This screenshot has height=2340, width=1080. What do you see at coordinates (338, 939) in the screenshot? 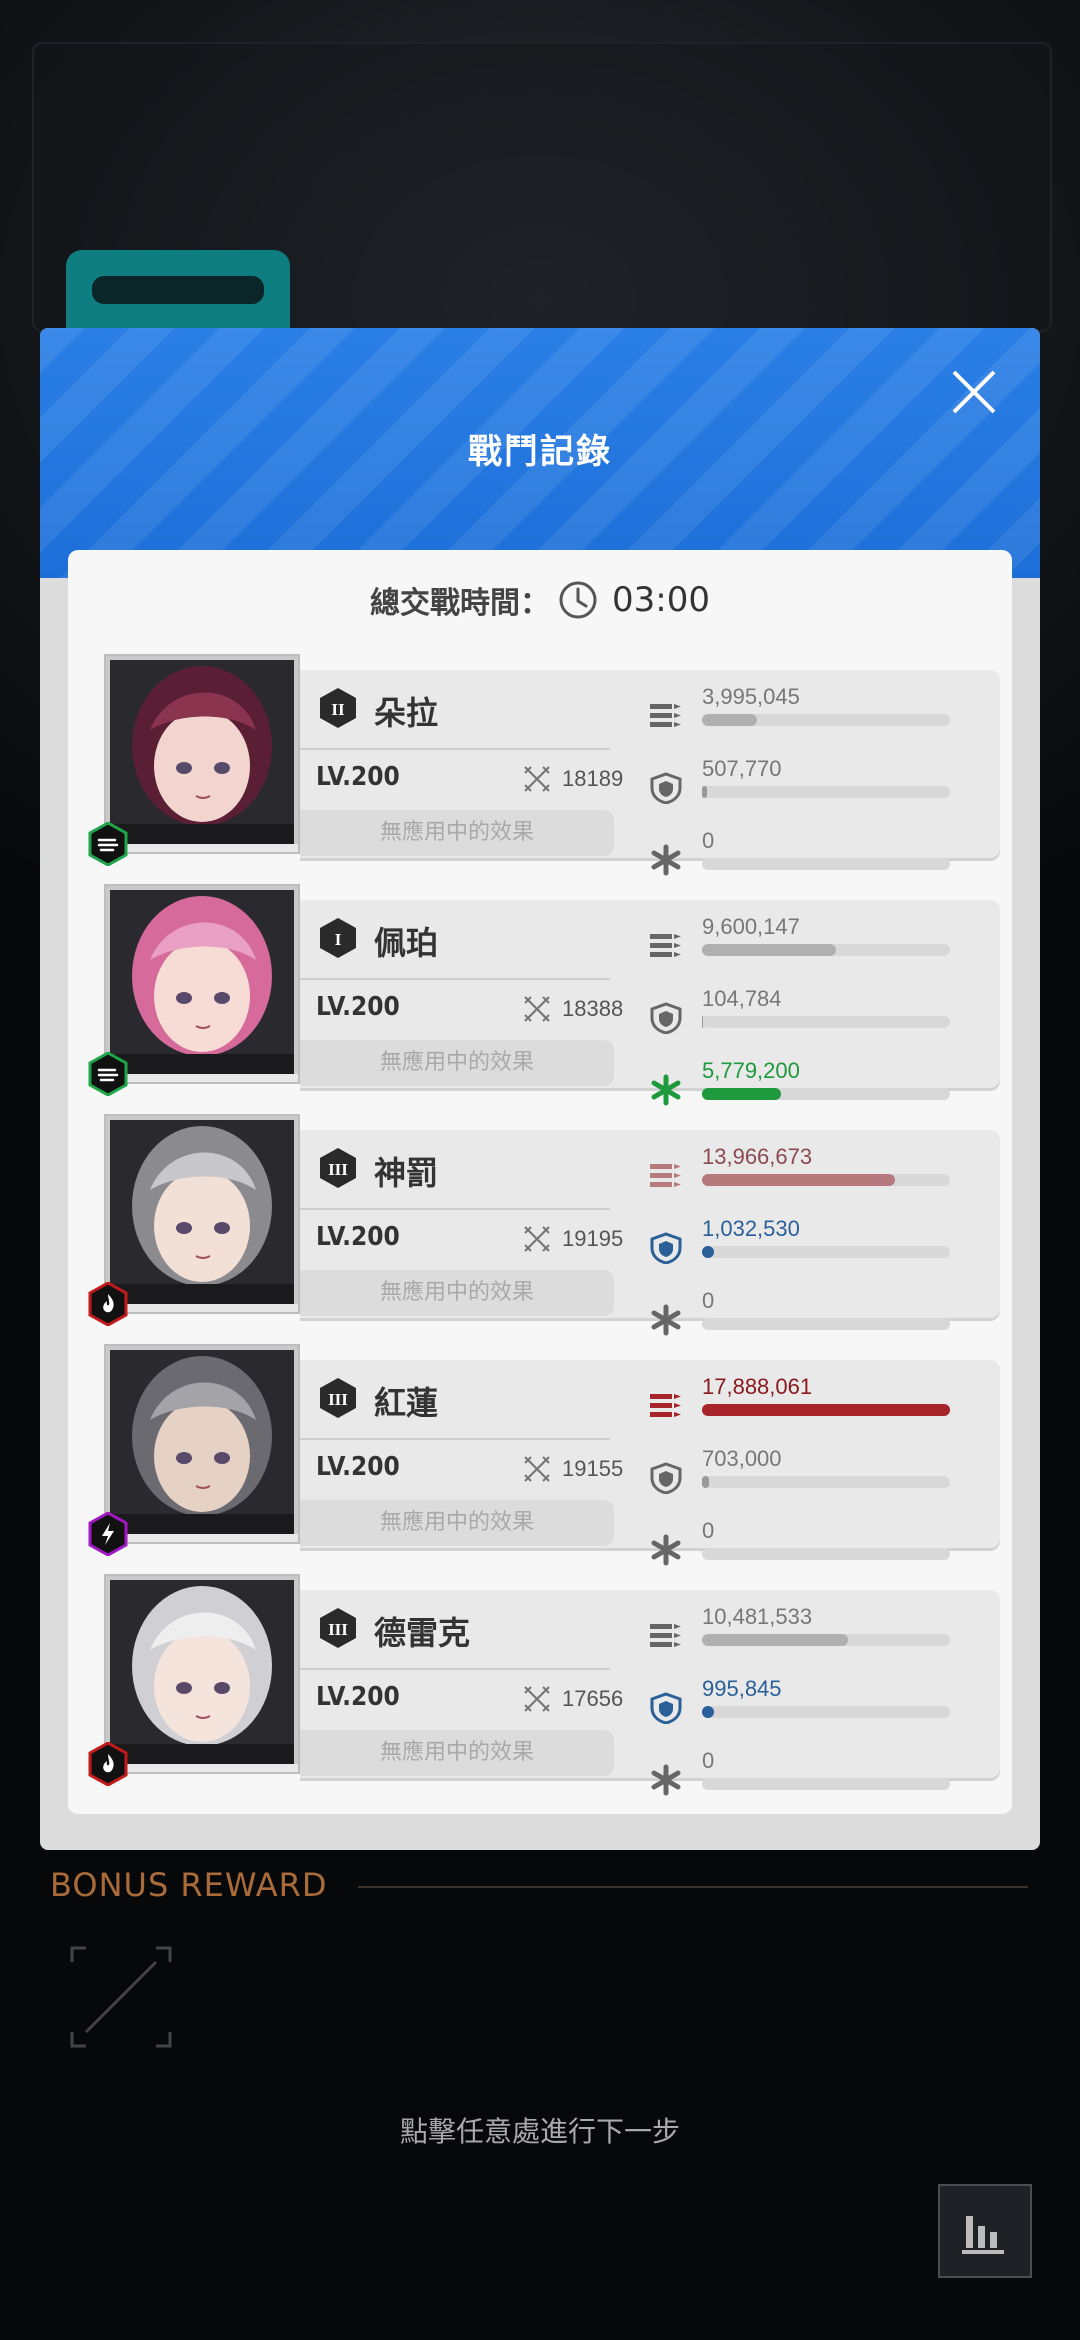
I see `svg-text: I` at bounding box center [338, 939].